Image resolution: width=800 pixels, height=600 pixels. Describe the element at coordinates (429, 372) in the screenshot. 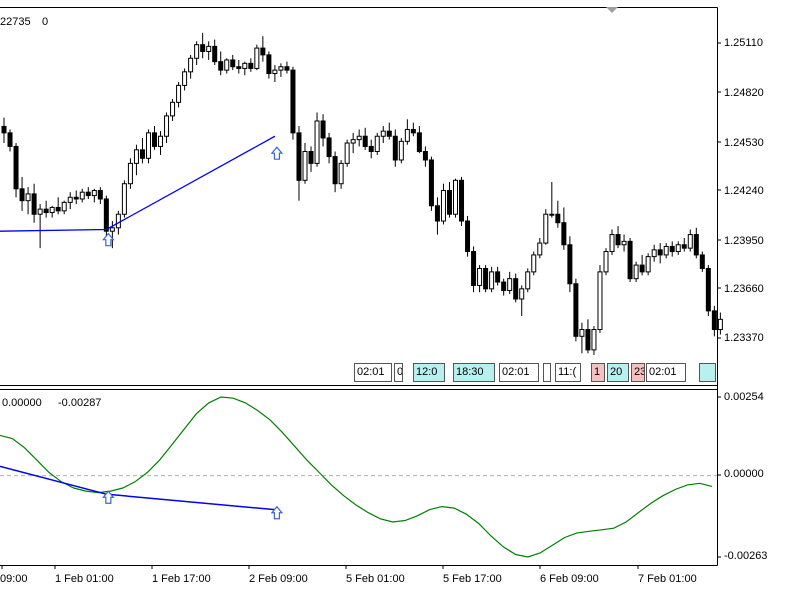

I see `time-box-2: 12:0` at that location.